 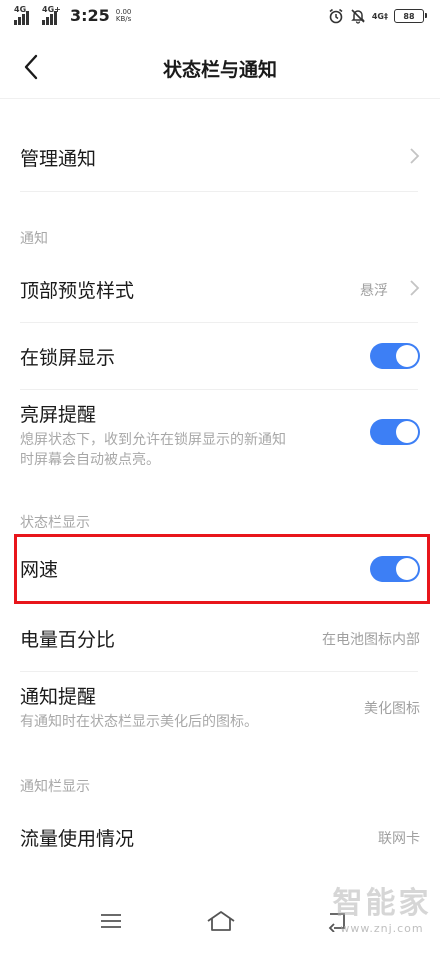 I want to click on row-data-usage: 流量使用情况 联网卡, so click(x=220, y=836).